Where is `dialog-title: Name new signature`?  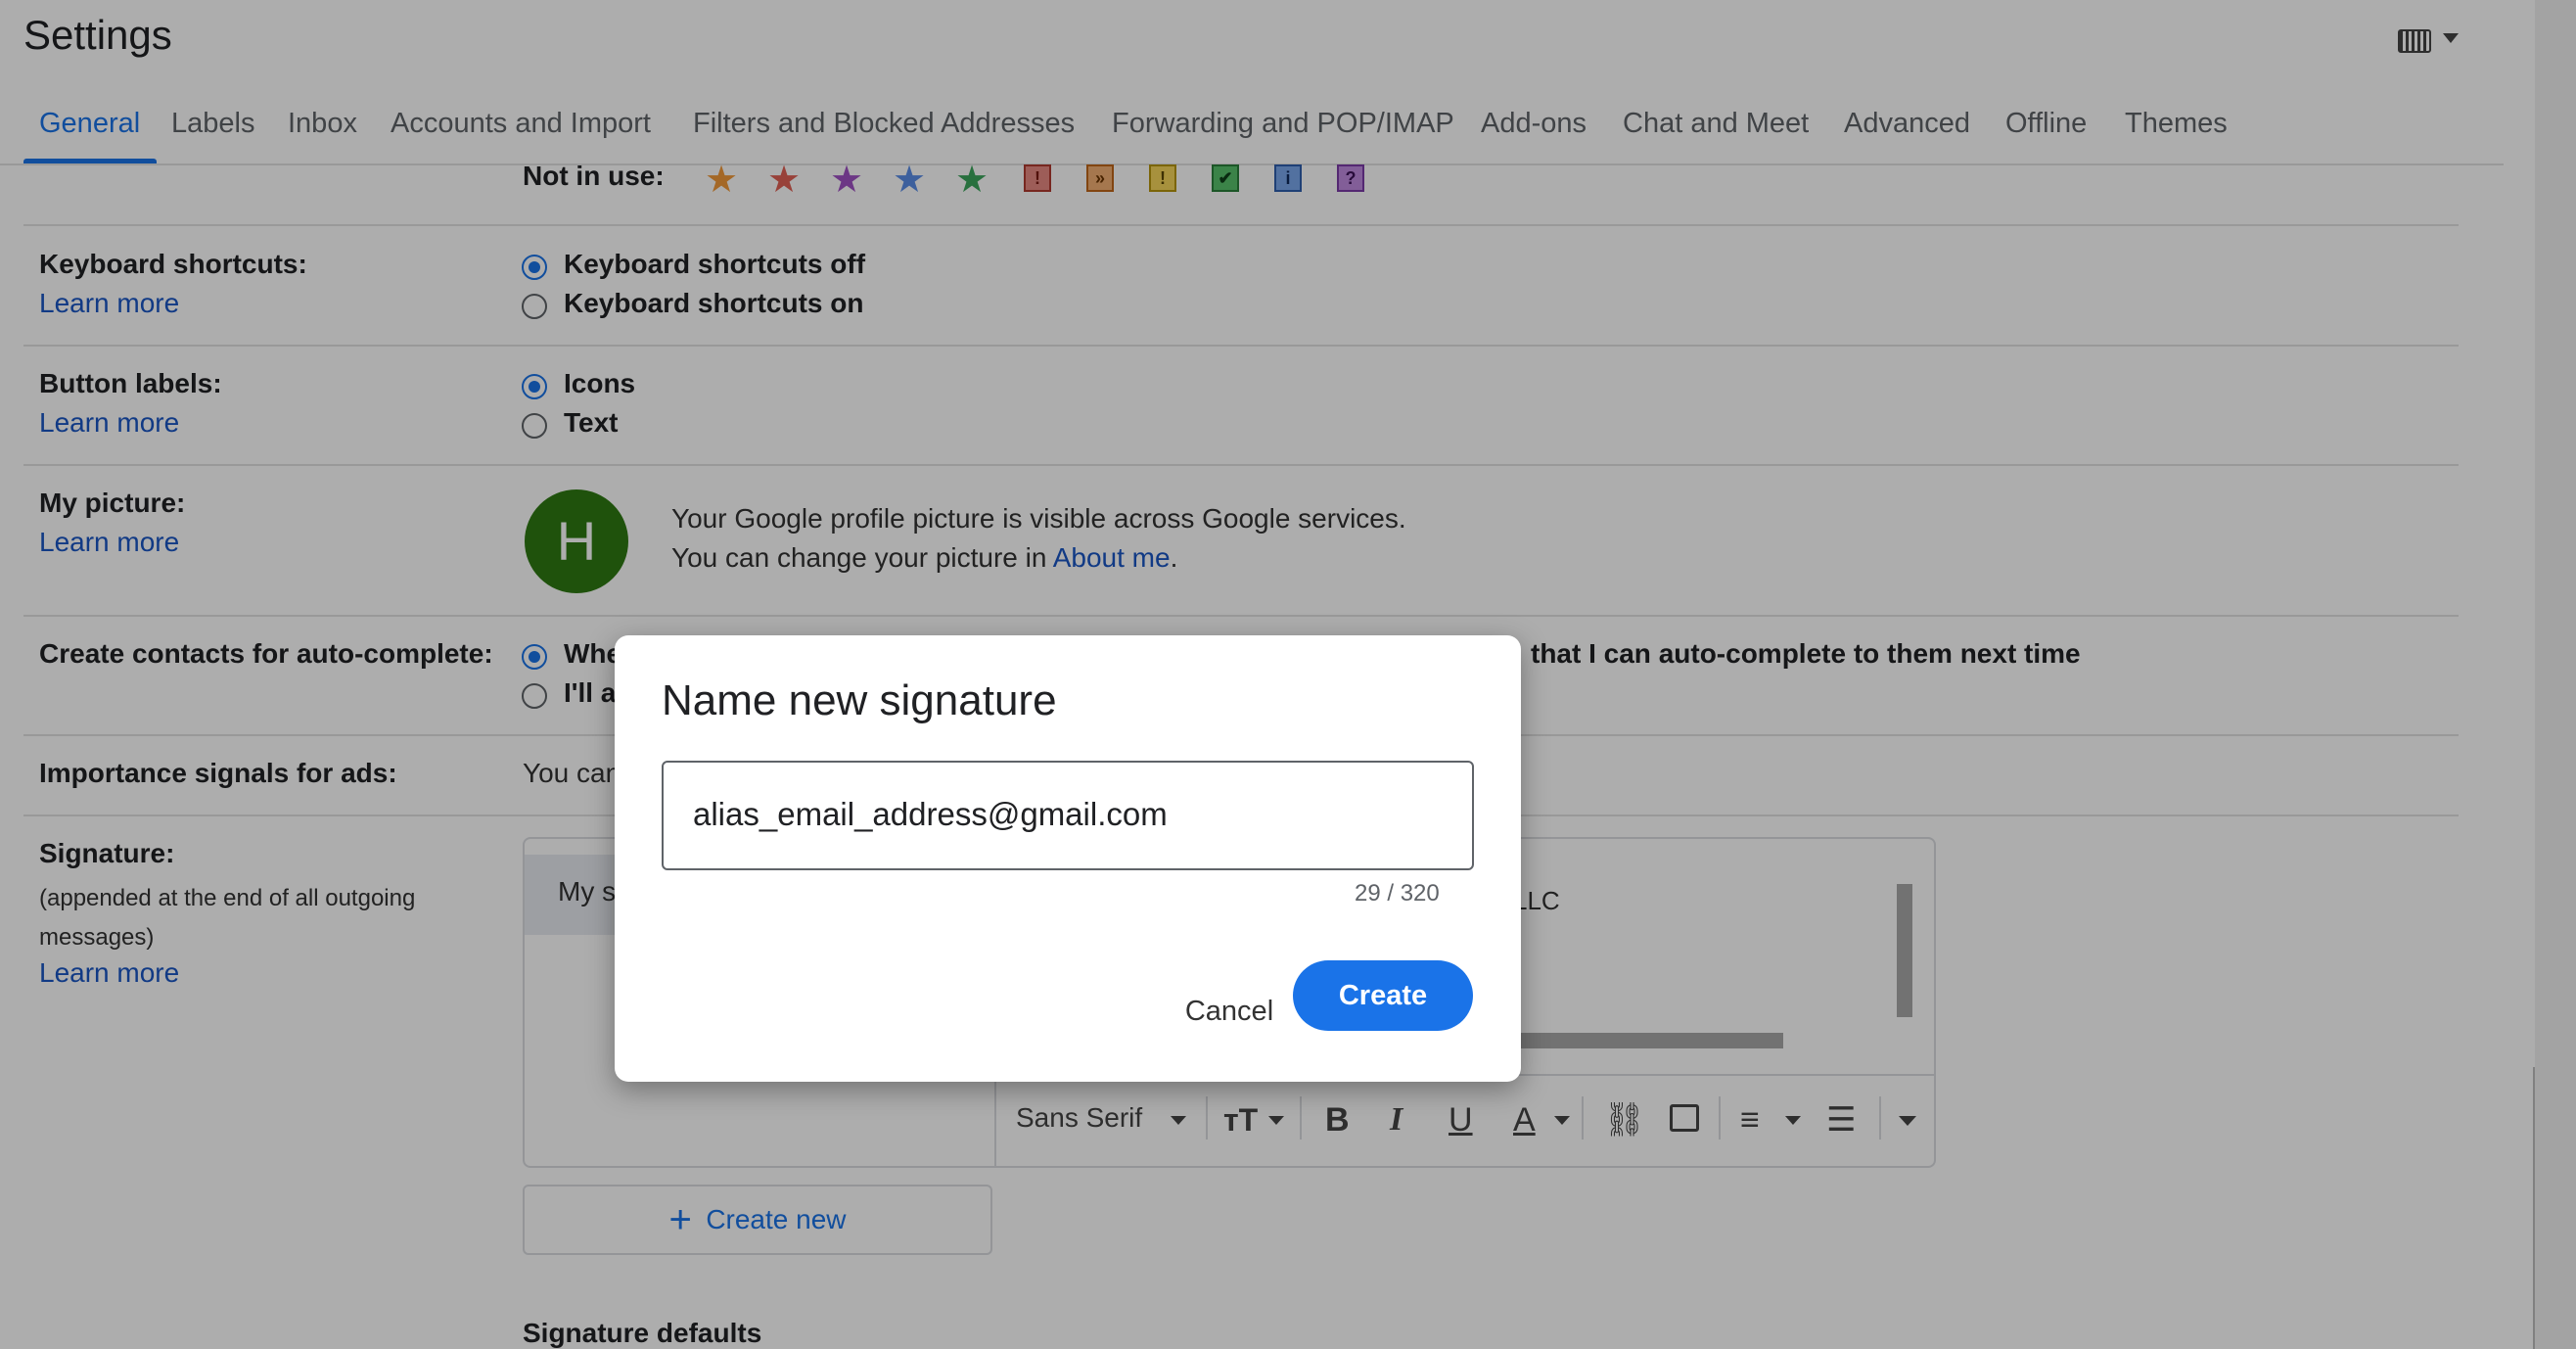
dialog-title: Name new signature is located at coordinates (860, 700).